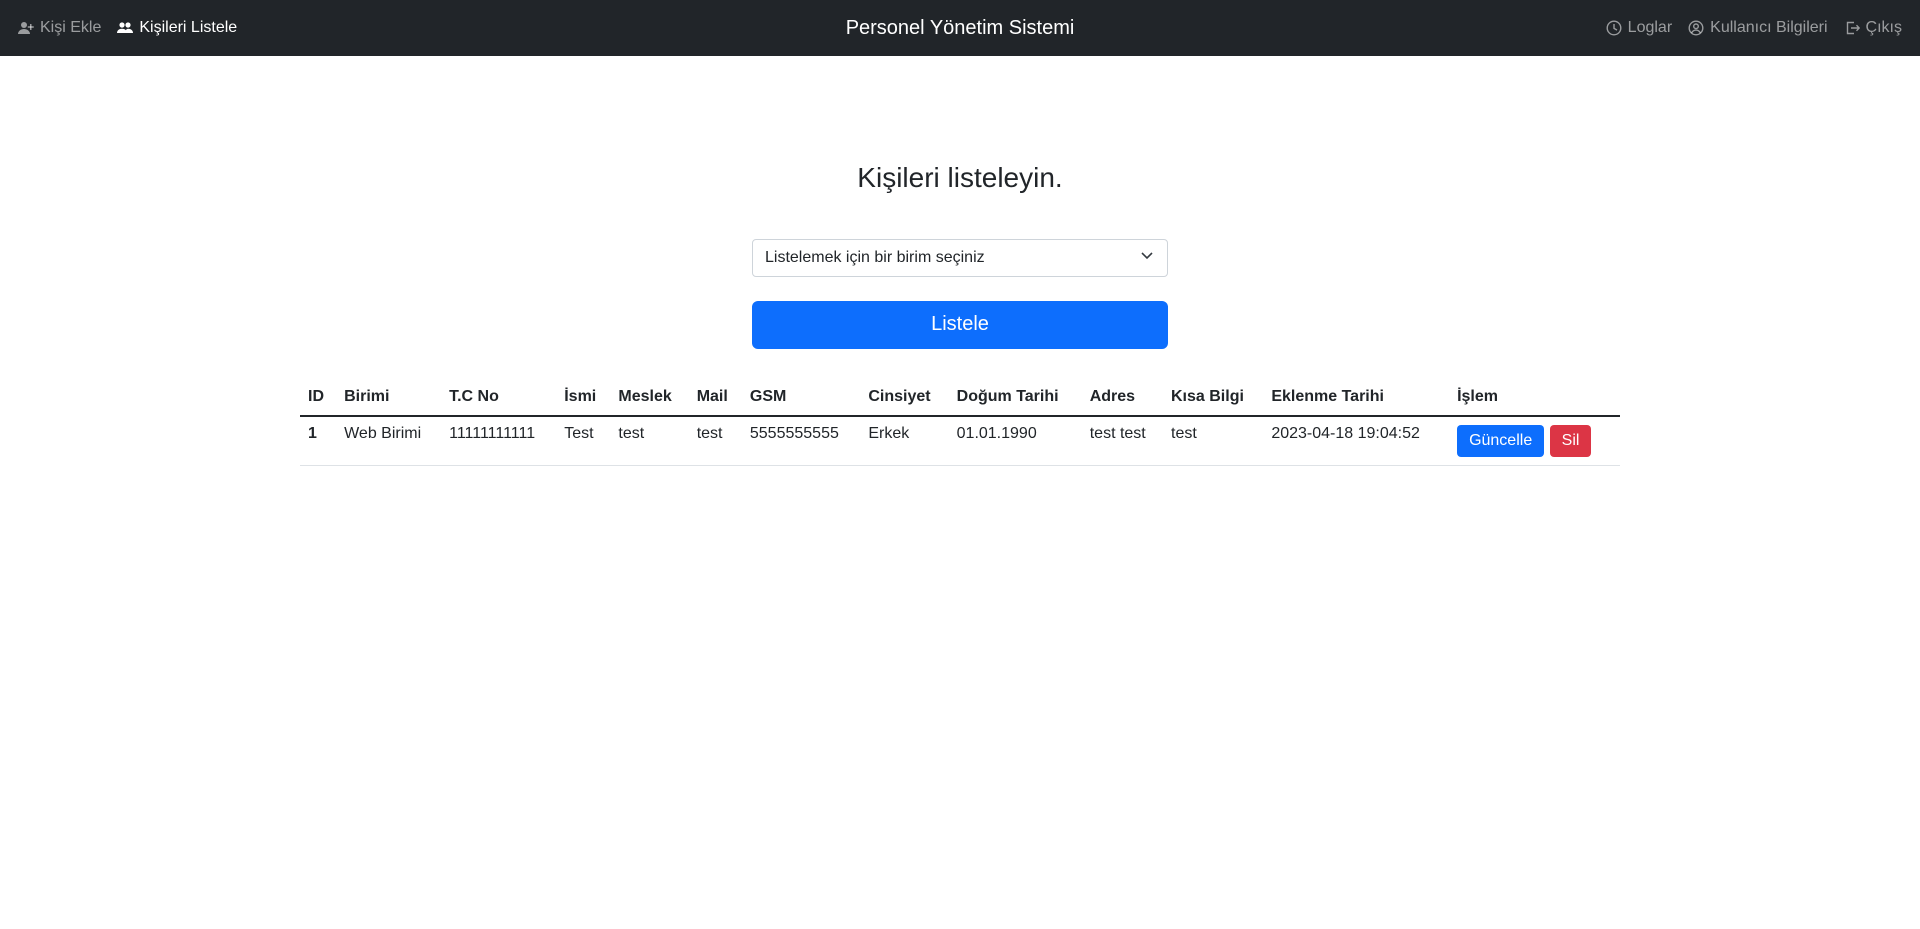  What do you see at coordinates (1696, 28) in the screenshot?
I see `user-circle-icon` at bounding box center [1696, 28].